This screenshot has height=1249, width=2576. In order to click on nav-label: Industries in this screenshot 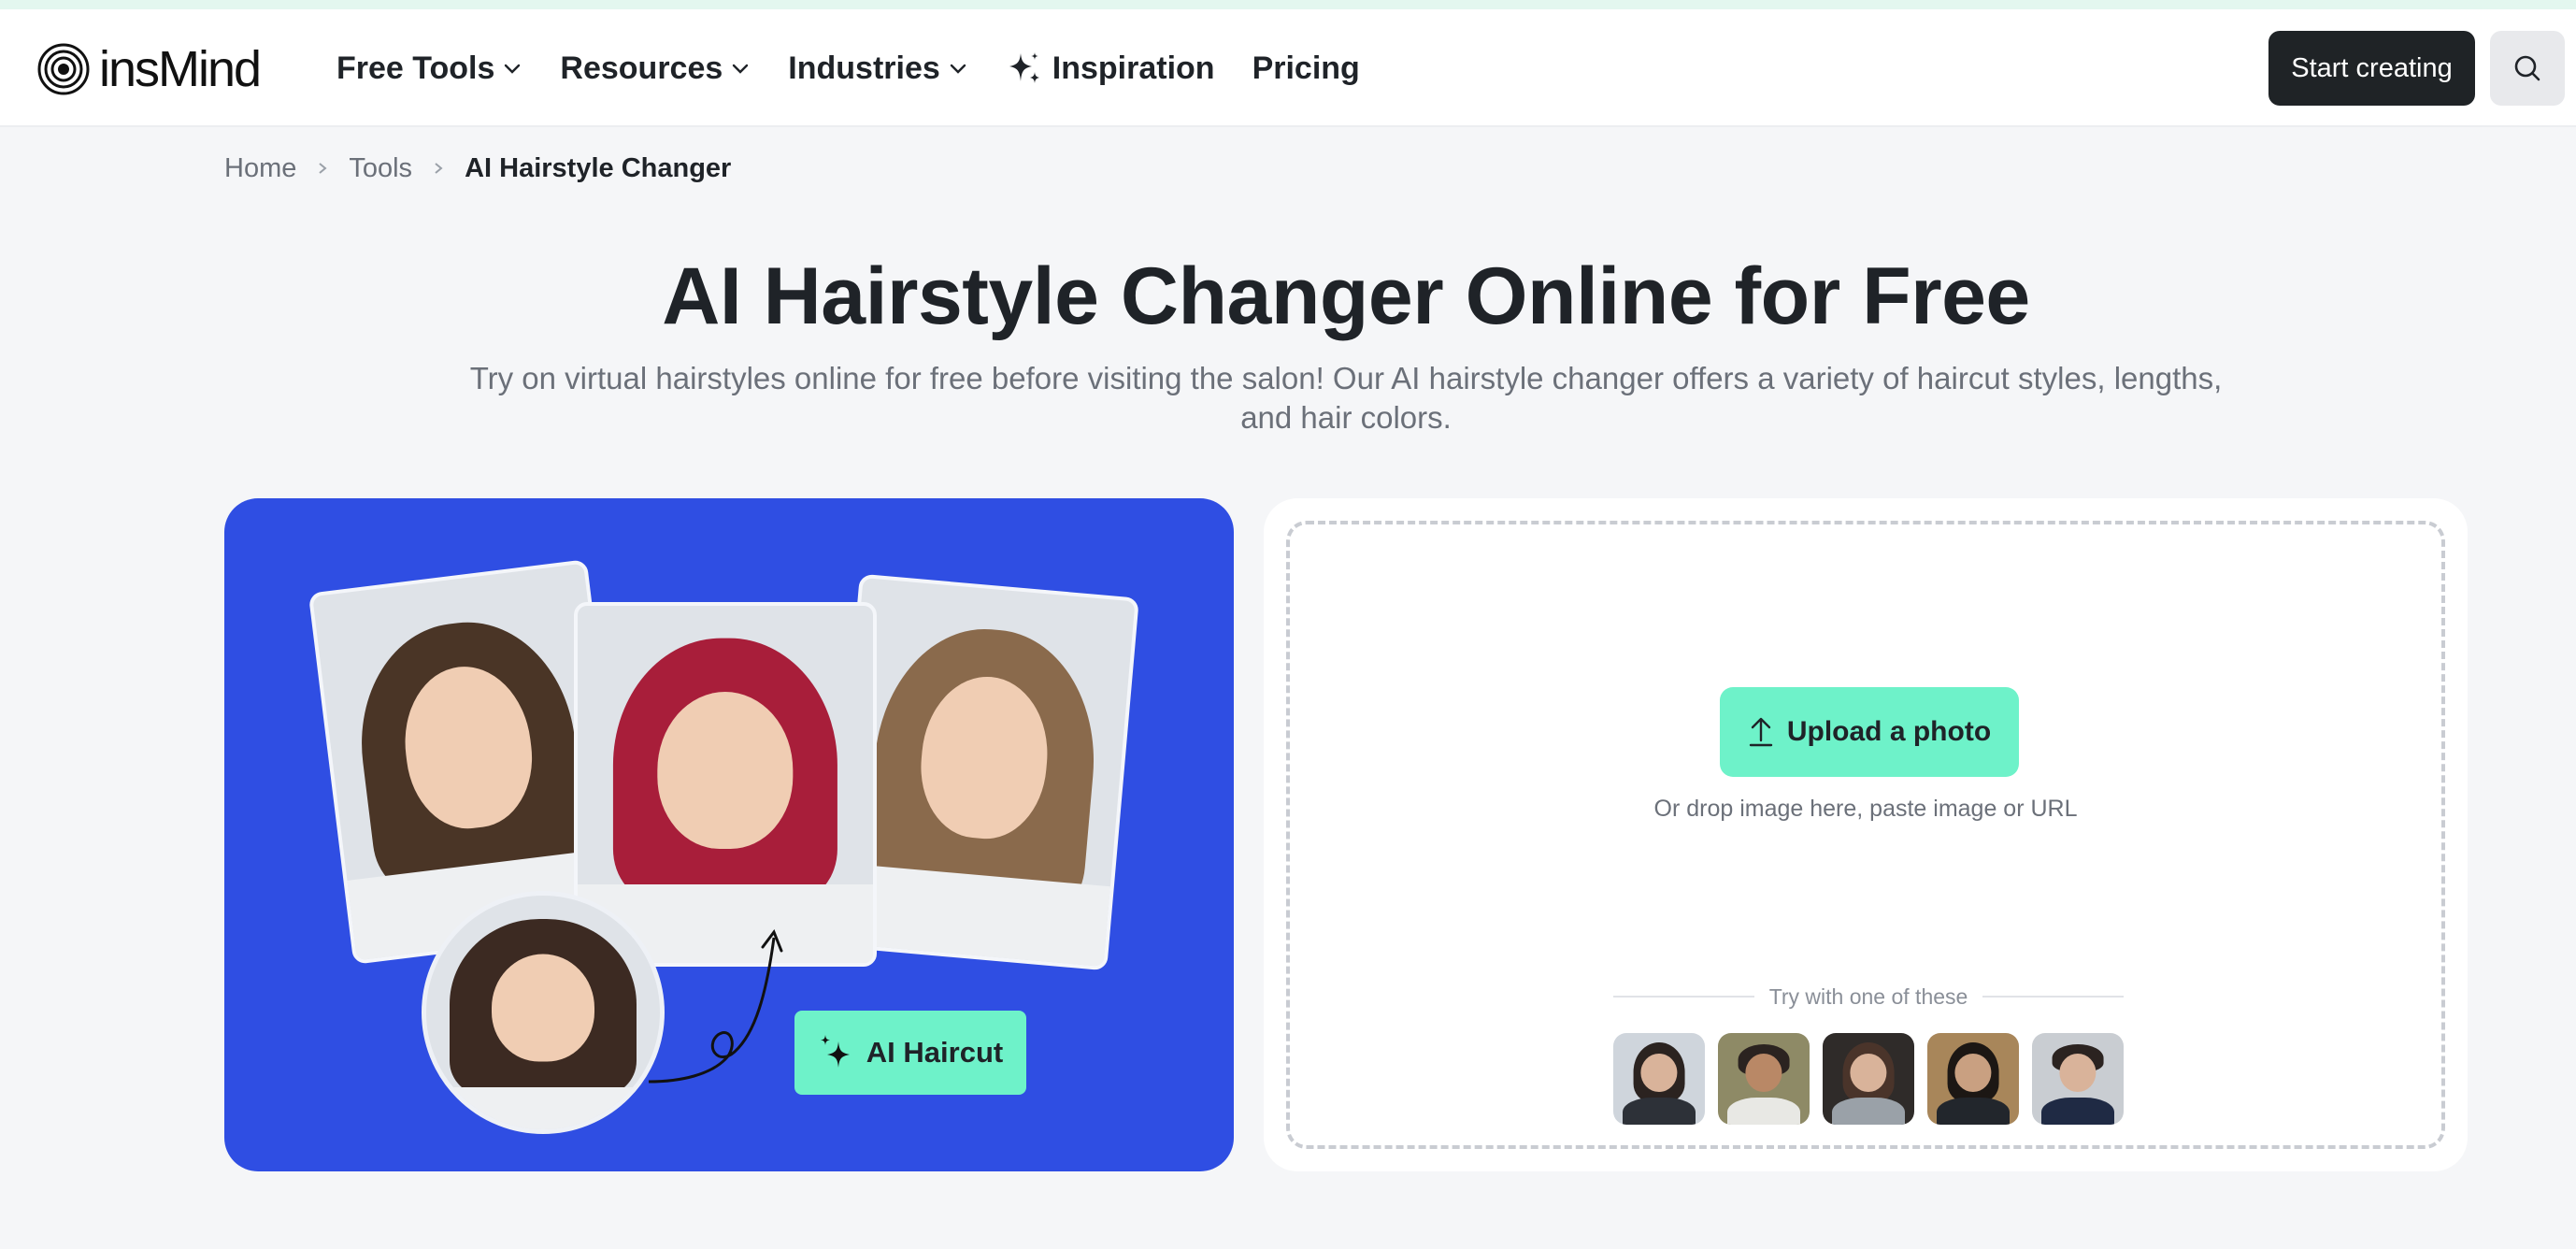, I will do `click(864, 68)`.